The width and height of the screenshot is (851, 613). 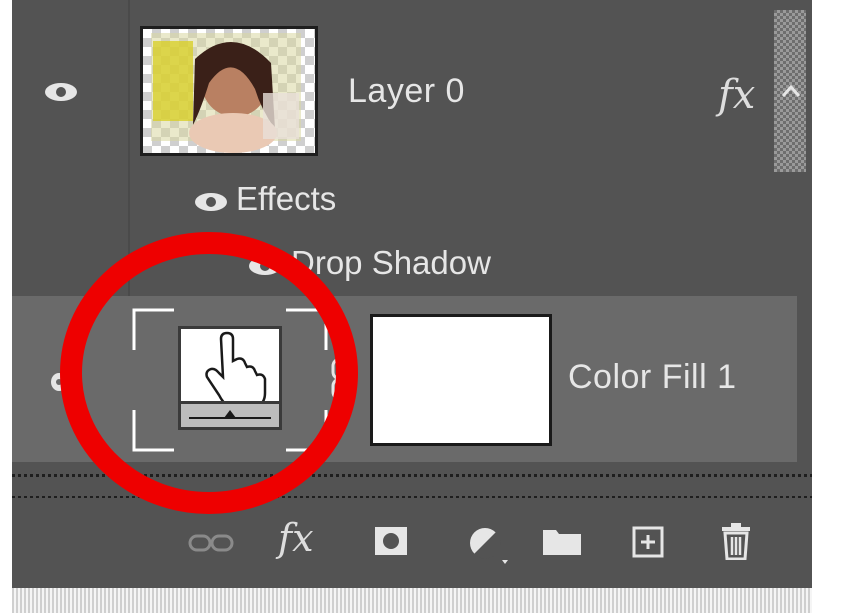 I want to click on layers-toolbar: fx, so click(x=412, y=543).